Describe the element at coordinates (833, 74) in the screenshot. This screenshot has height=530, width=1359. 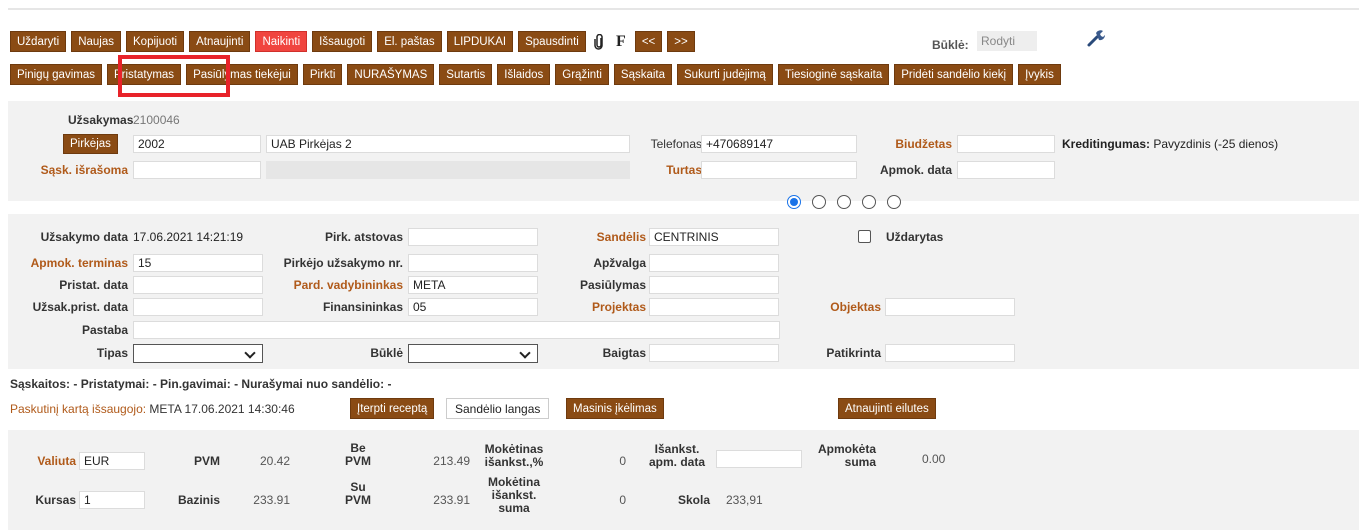
I see `direct-invoice-button: Tiesioginė sąskaita` at that location.